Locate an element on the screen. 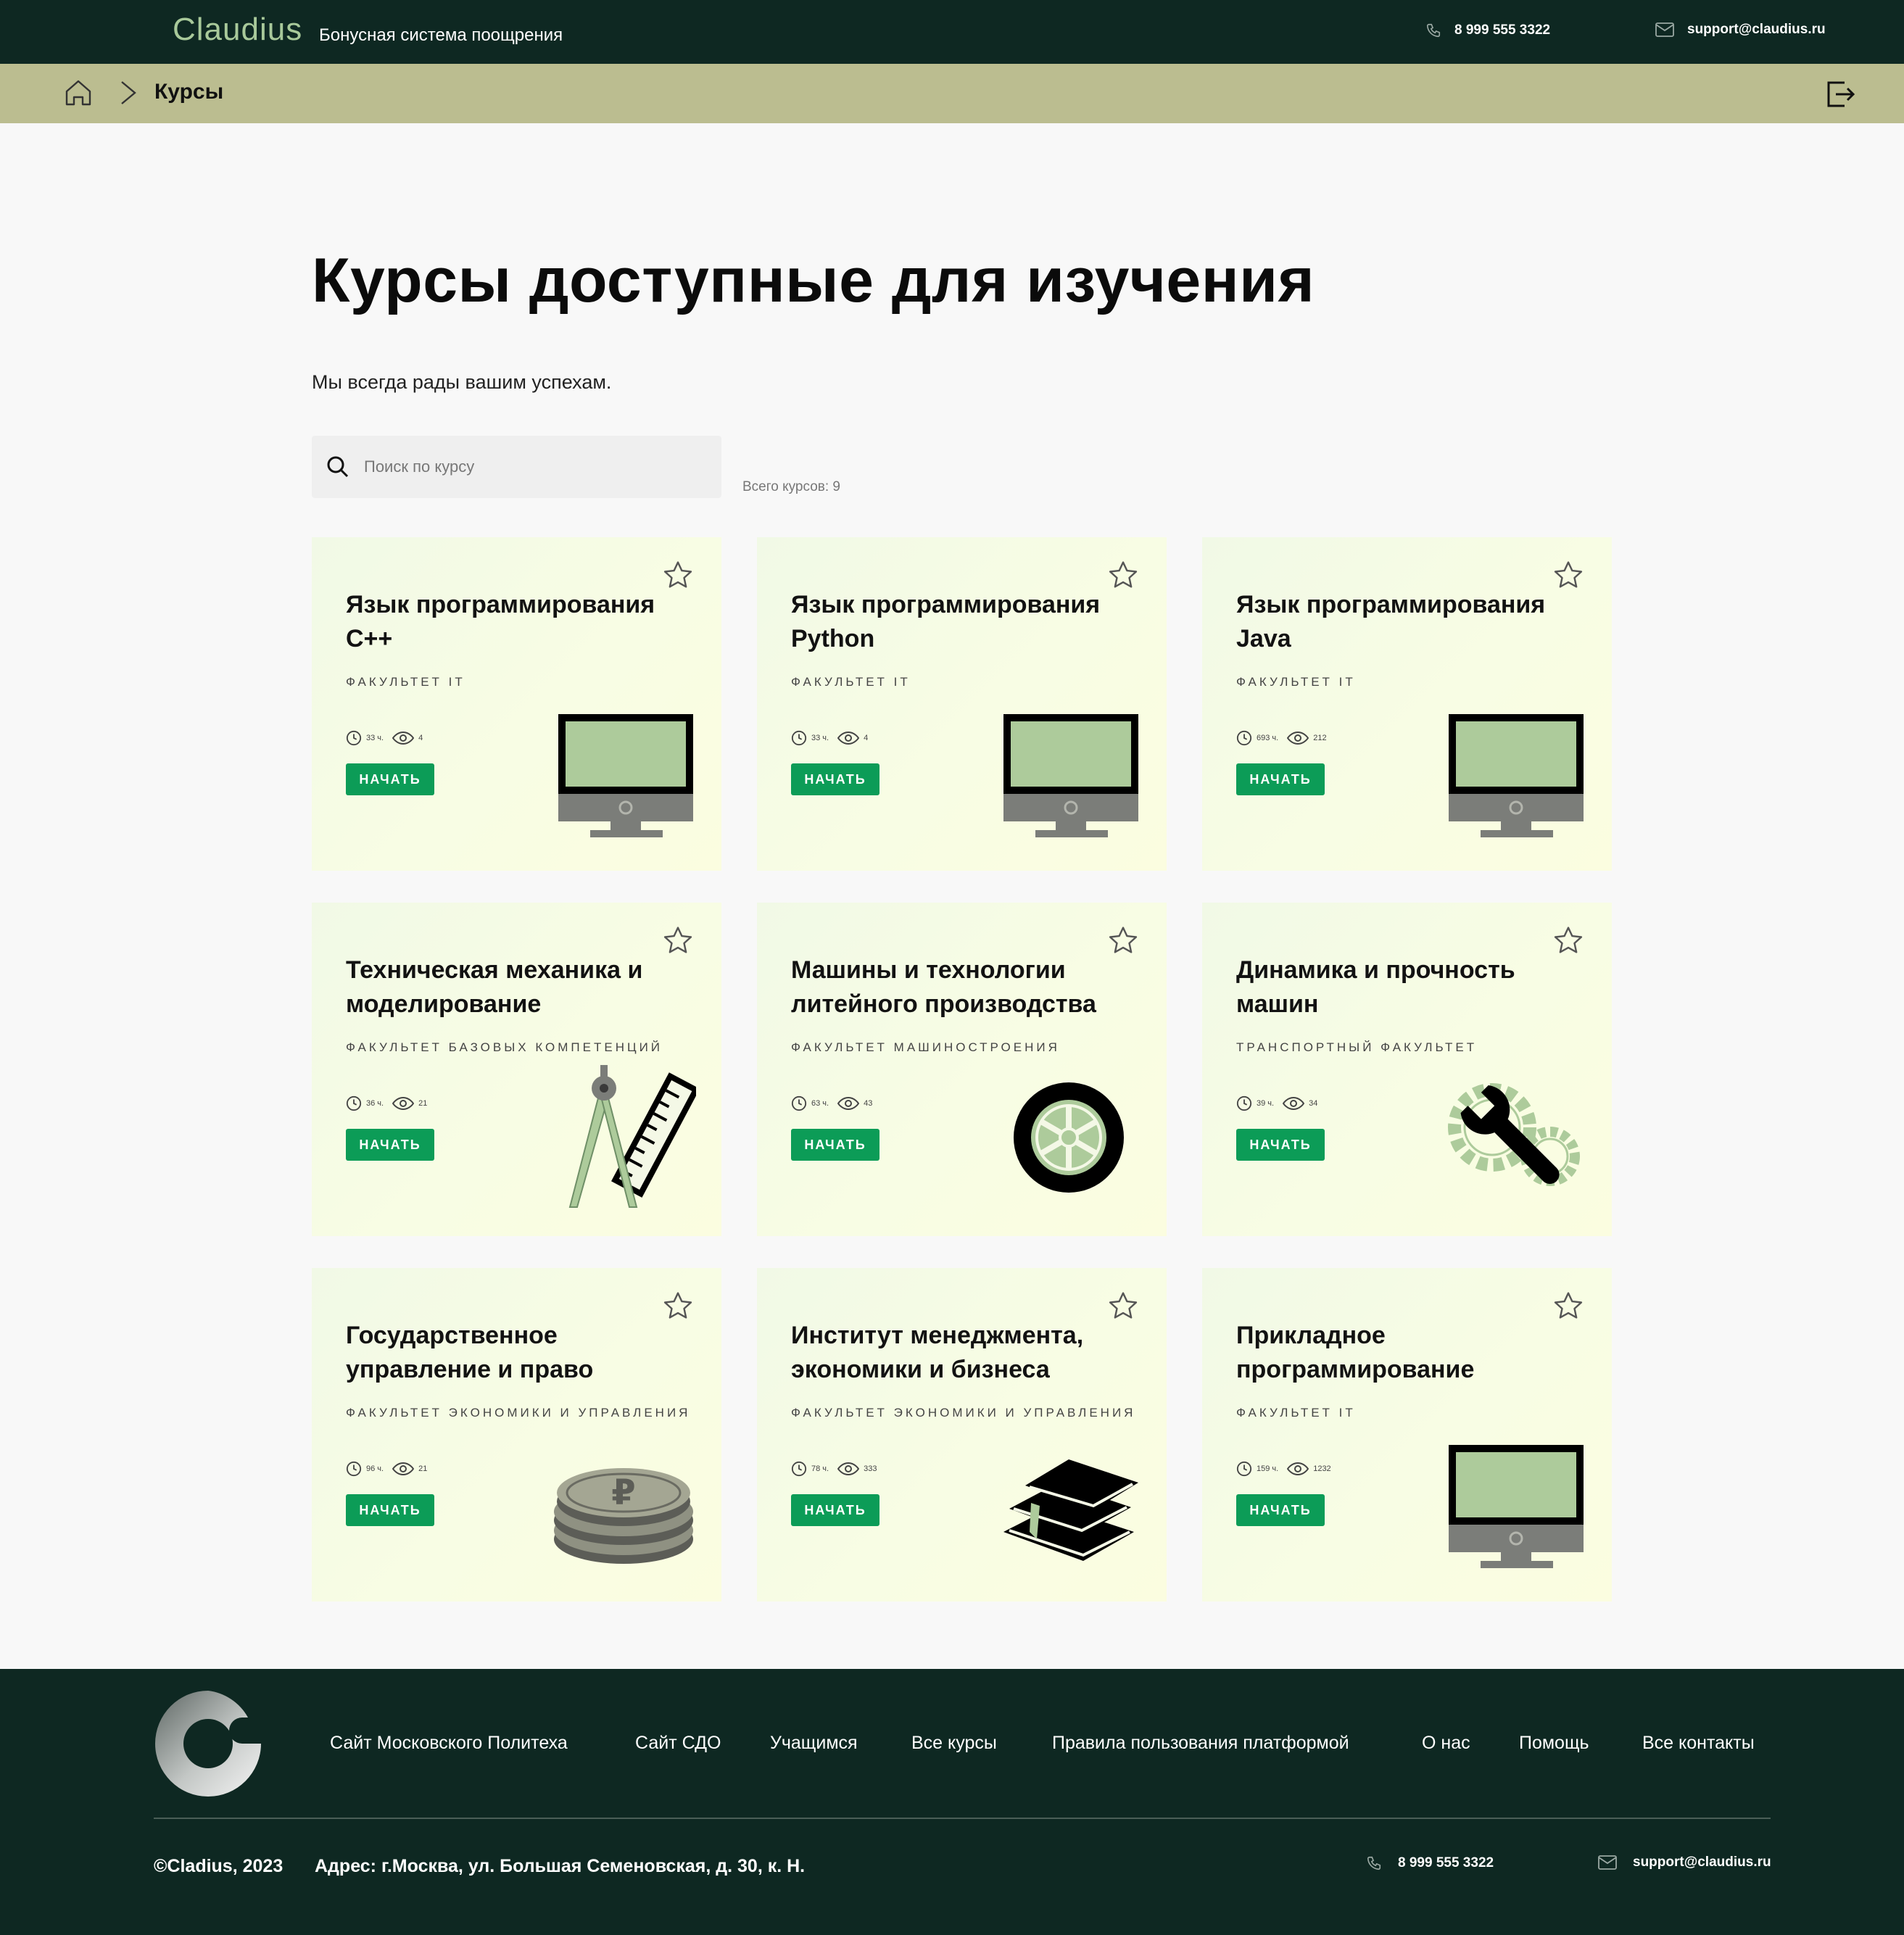 This screenshot has width=1904, height=1935. course-hours: 33 ч. is located at coordinates (375, 738).